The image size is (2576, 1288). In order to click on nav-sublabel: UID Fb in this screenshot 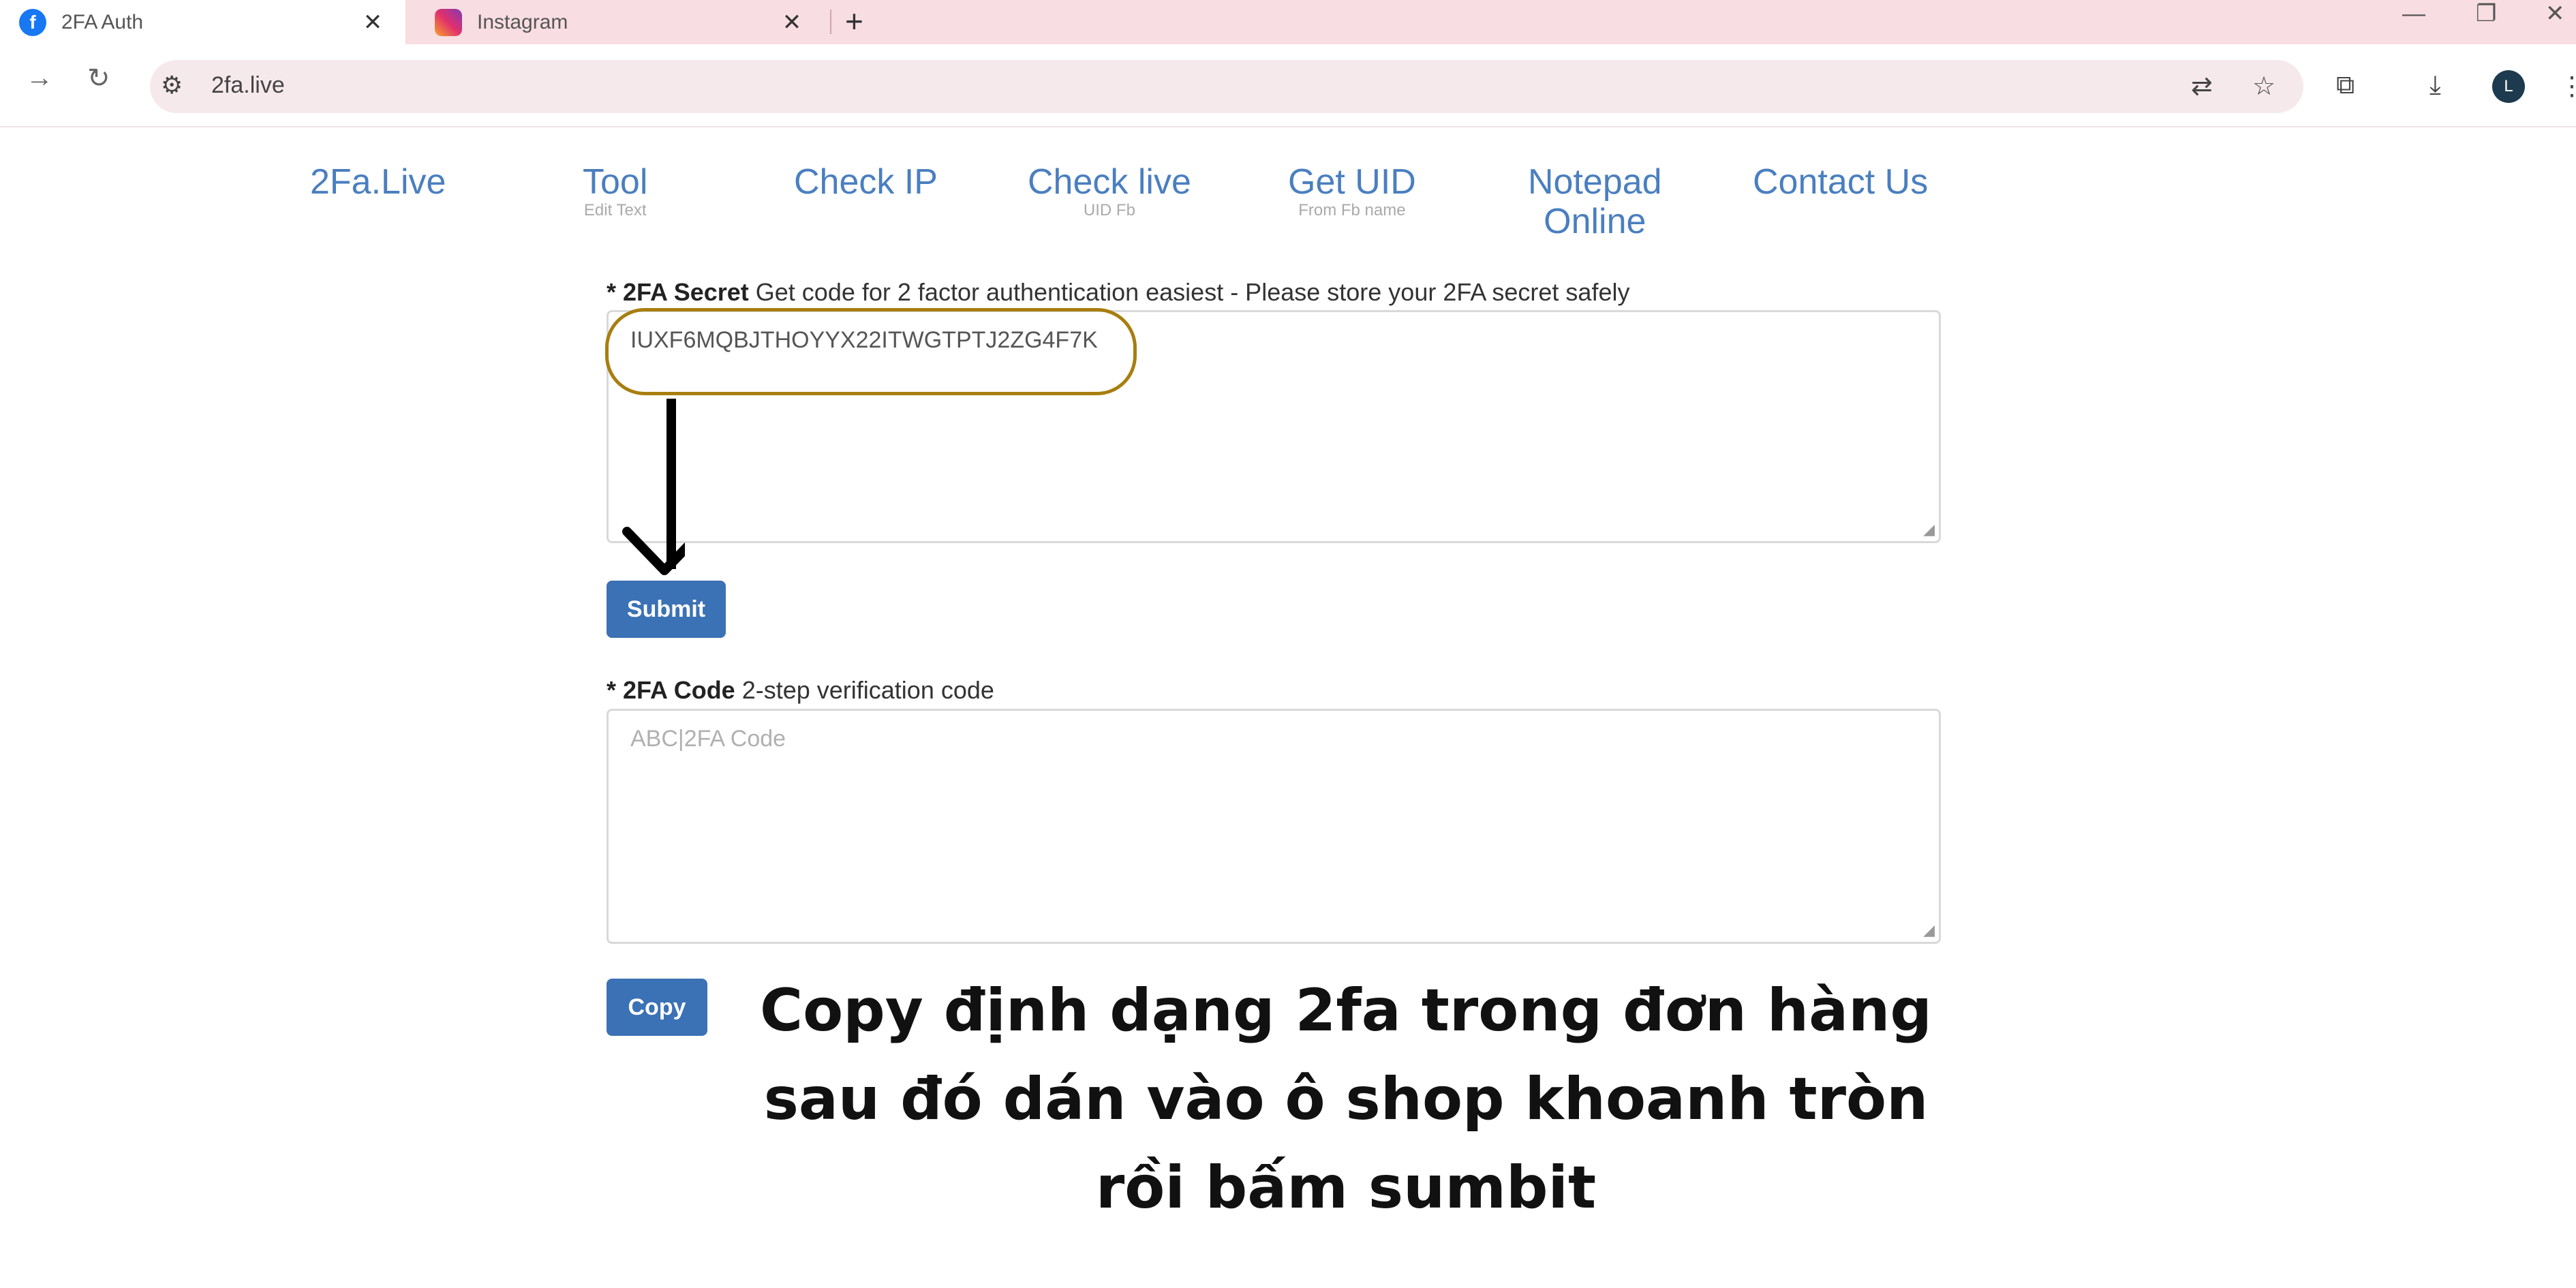, I will do `click(1109, 210)`.